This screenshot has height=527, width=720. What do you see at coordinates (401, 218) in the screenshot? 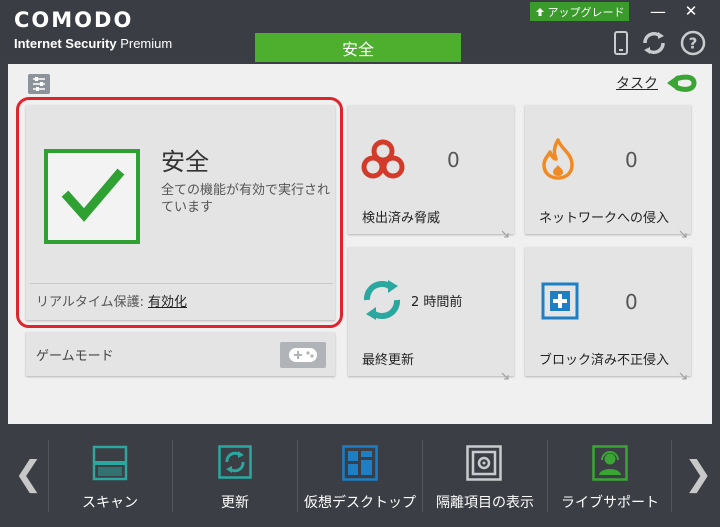
I see `threats-label: 検出済み脅威` at bounding box center [401, 218].